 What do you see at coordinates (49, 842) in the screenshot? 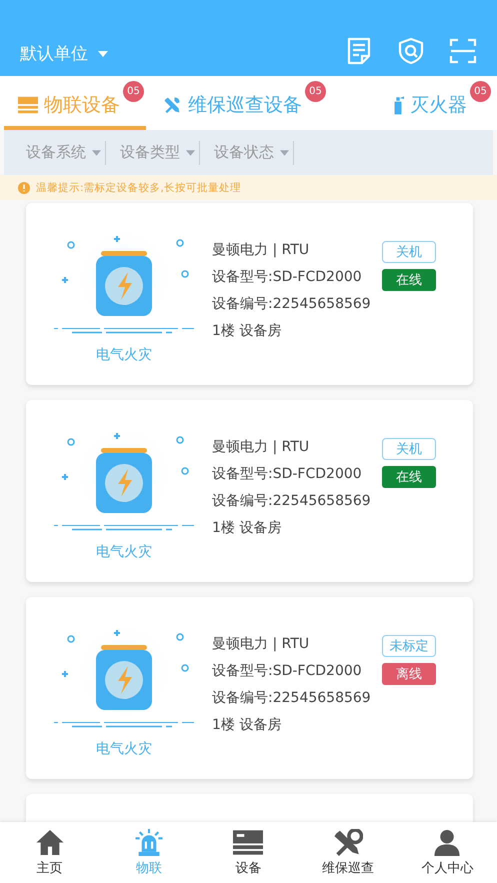
I see `home-icon` at bounding box center [49, 842].